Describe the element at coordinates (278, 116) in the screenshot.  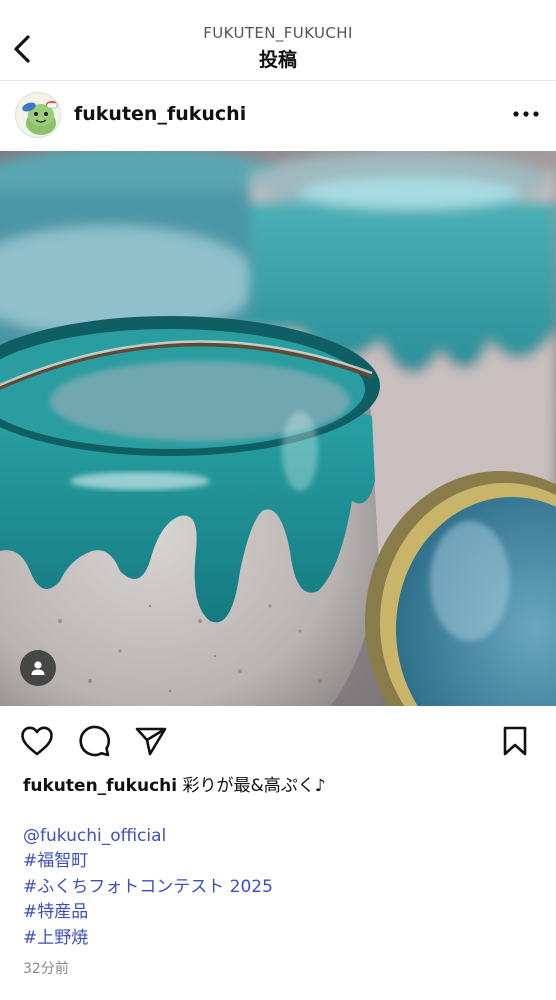
I see `post-header: fukuten_fukuchi` at that location.